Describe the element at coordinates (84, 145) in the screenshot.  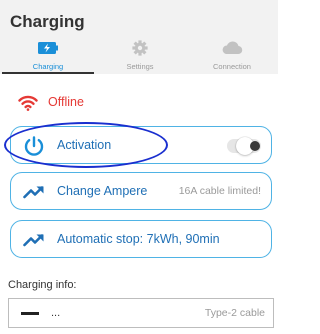
I see `activation-label: Activation` at that location.